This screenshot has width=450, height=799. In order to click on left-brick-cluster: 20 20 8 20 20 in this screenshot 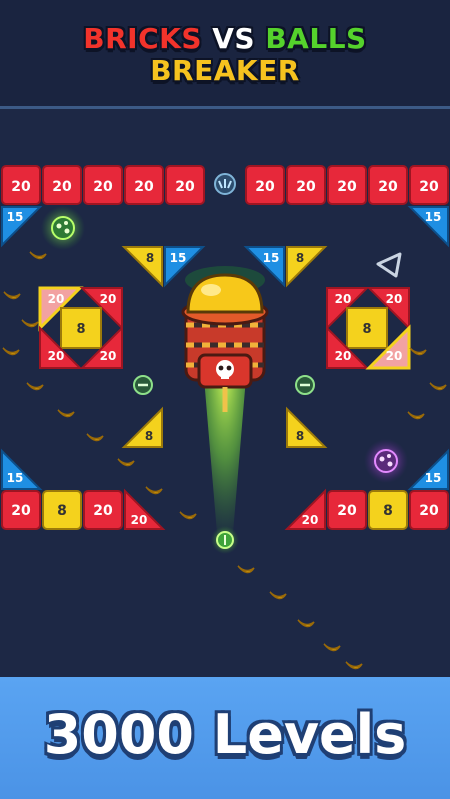, I will do `click(80, 327)`.